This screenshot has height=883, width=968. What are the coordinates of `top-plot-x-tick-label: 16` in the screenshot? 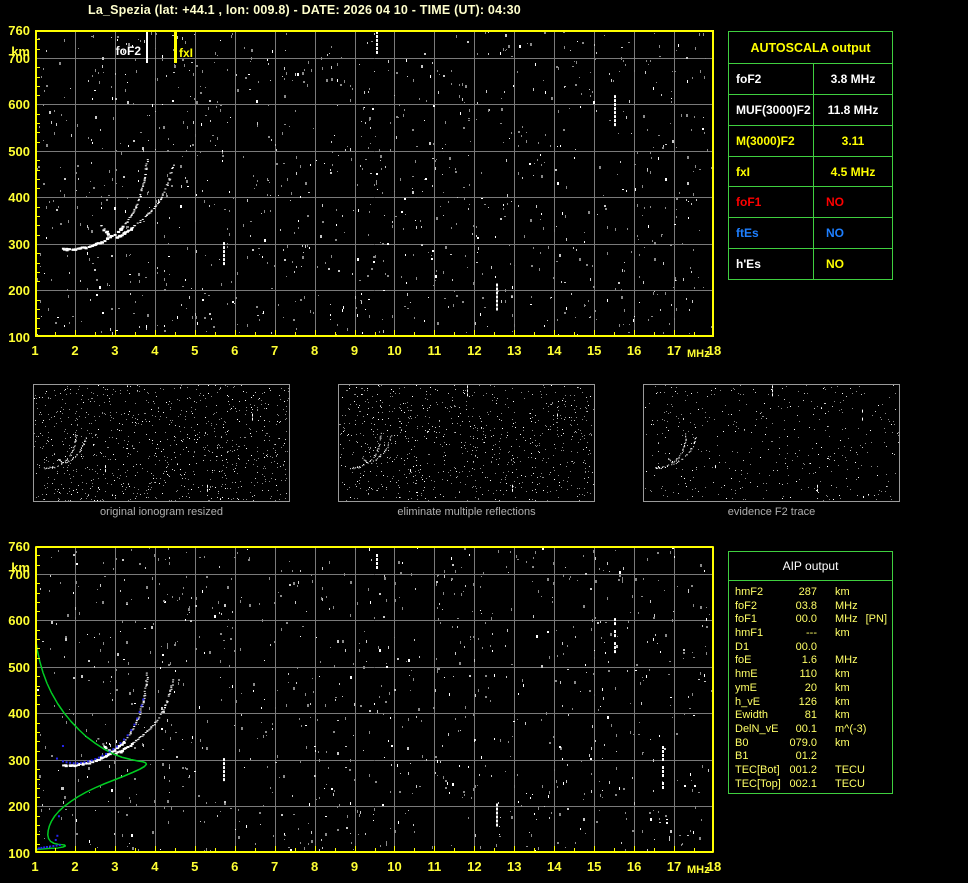 It's located at (634, 350).